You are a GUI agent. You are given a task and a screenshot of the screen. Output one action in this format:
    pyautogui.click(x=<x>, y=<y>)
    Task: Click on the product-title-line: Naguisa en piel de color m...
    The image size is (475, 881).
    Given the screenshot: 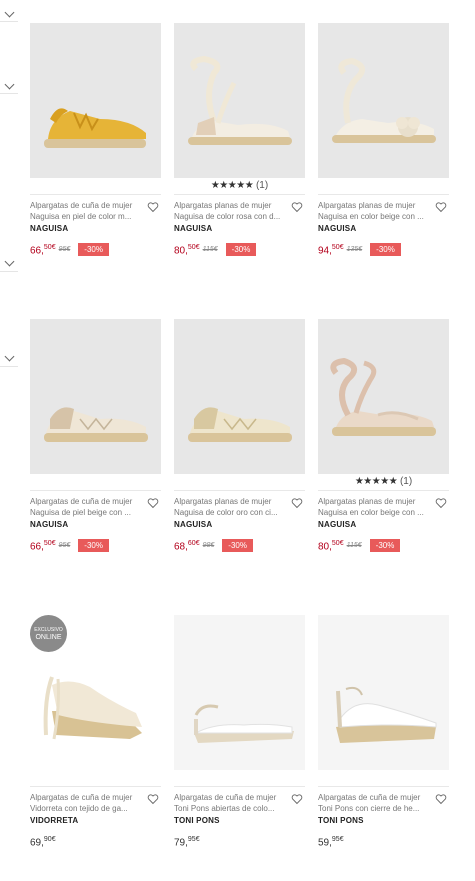 What is the action you would take?
    pyautogui.click(x=81, y=216)
    